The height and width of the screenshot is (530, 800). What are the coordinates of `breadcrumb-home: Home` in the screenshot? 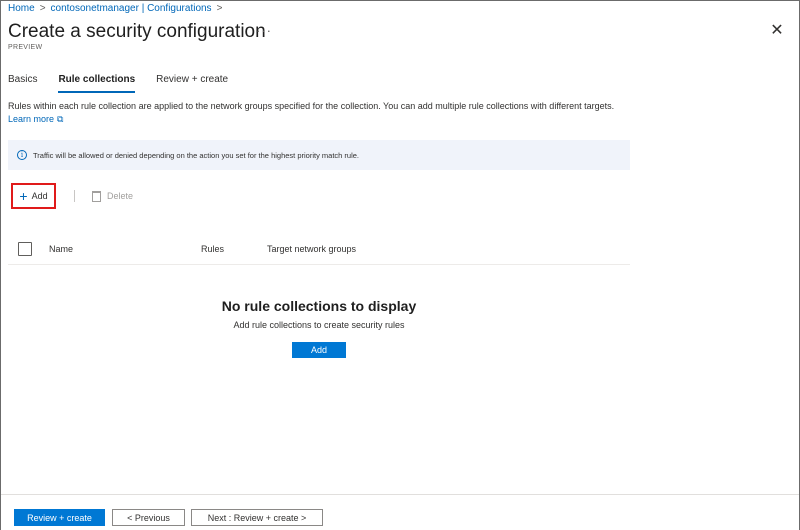 It's located at (21, 8).